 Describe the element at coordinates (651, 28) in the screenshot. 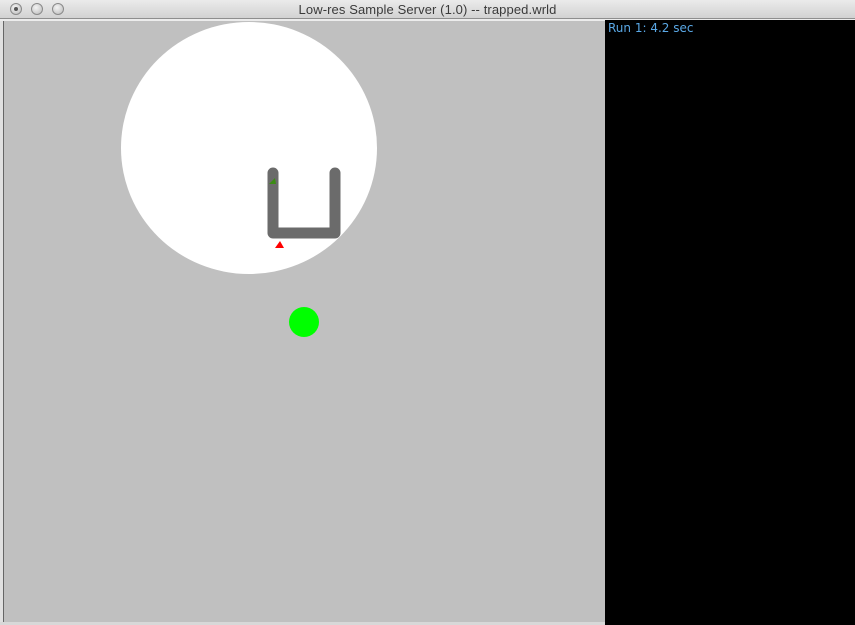

I see `run-status: Run 1: 4.2 sec` at that location.